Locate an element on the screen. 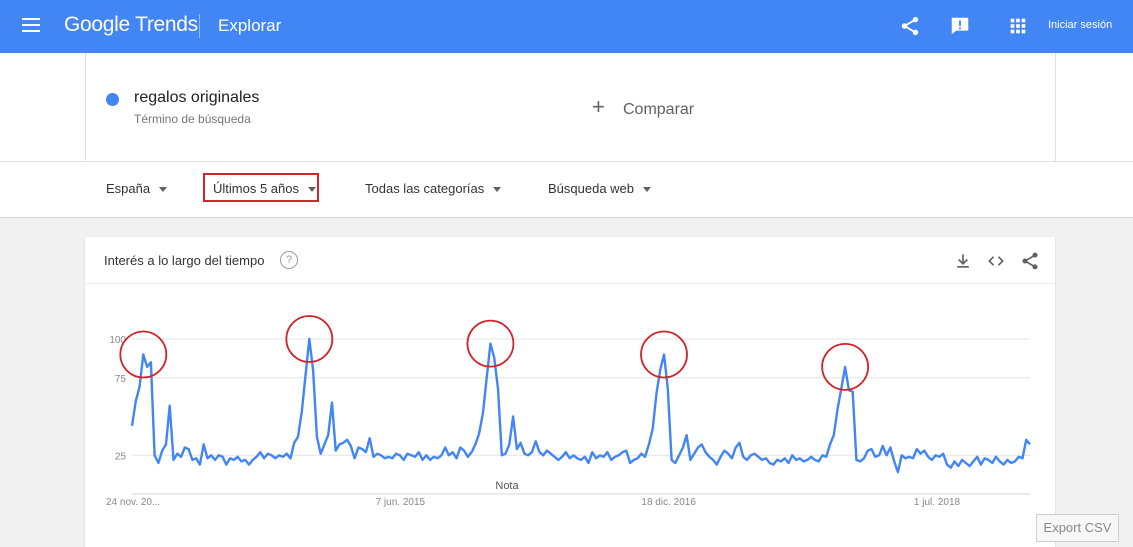 The image size is (1133, 547). plus-icon: + is located at coordinates (598, 106).